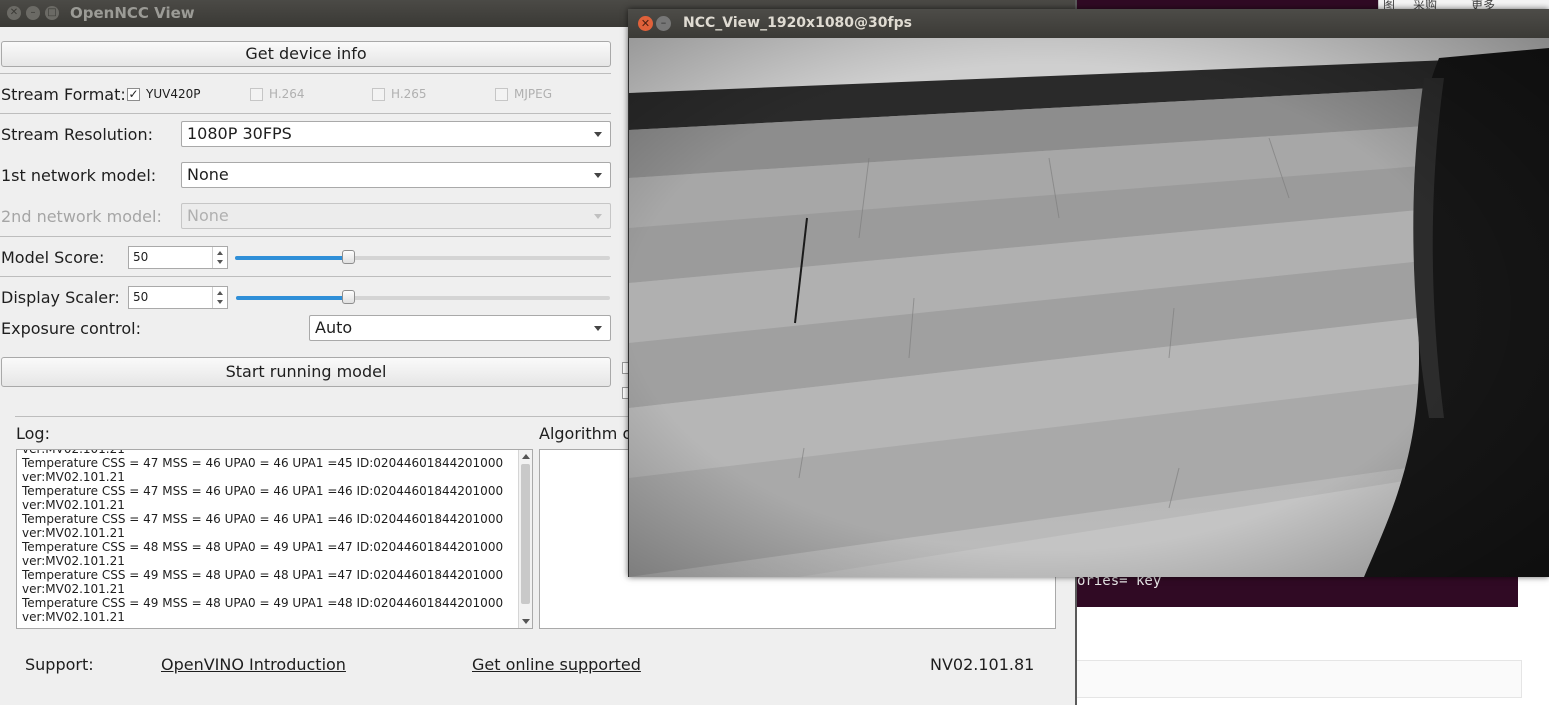  What do you see at coordinates (982, 664) in the screenshot?
I see `version-label: NV02.101.81` at bounding box center [982, 664].